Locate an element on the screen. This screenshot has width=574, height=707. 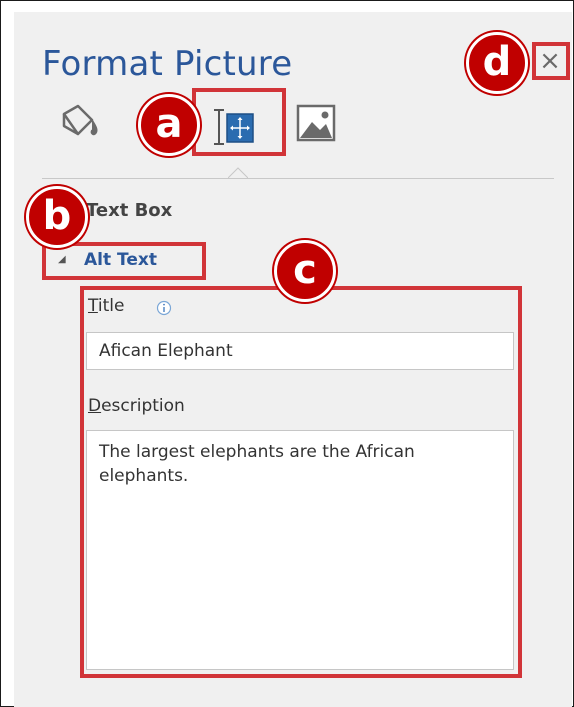
tab-fill-line is located at coordinates (78, 123).